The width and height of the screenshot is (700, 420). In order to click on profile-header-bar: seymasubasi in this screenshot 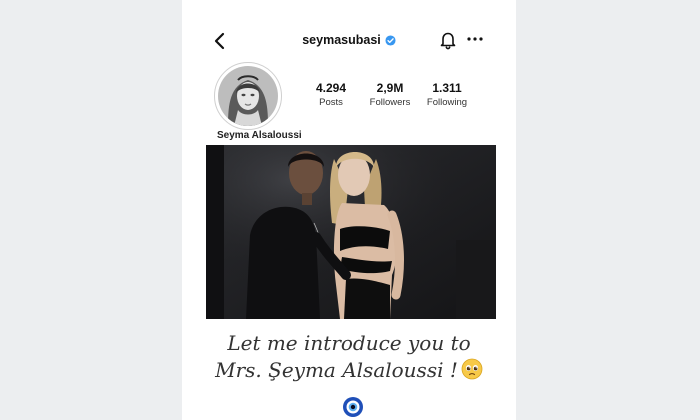, I will do `click(349, 41)`.